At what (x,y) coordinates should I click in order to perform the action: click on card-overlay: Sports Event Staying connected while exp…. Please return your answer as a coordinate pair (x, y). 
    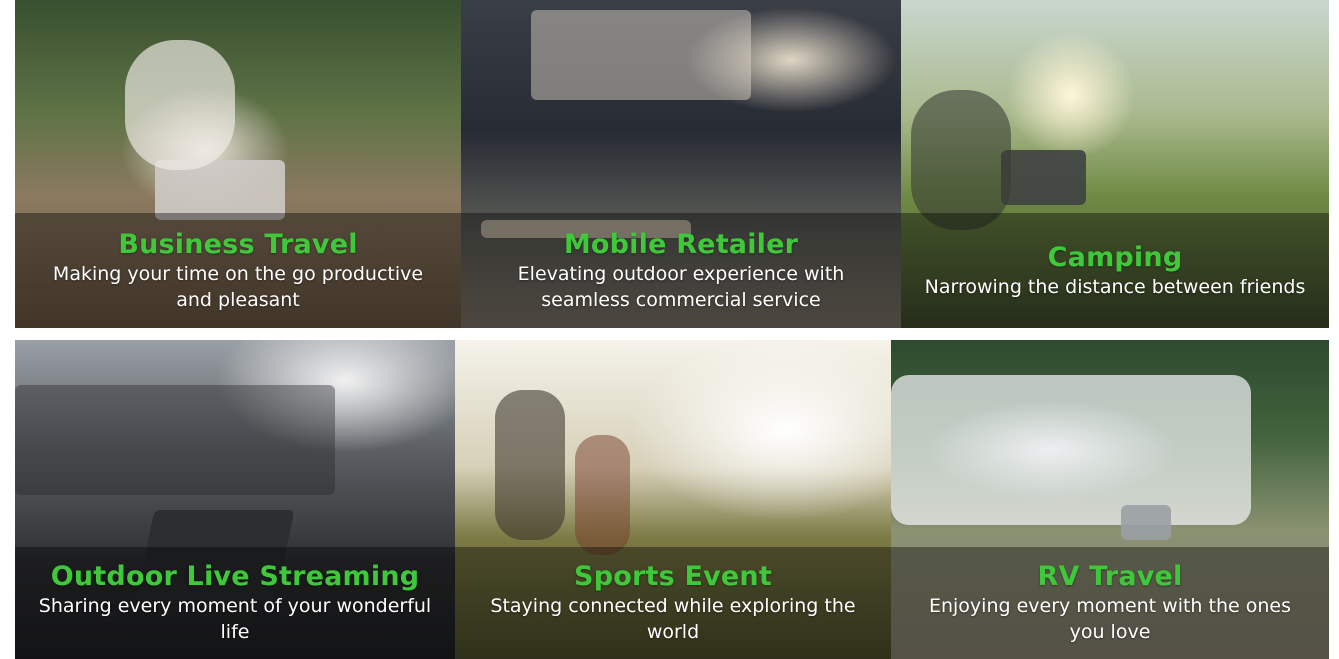
    Looking at the image, I should click on (673, 603).